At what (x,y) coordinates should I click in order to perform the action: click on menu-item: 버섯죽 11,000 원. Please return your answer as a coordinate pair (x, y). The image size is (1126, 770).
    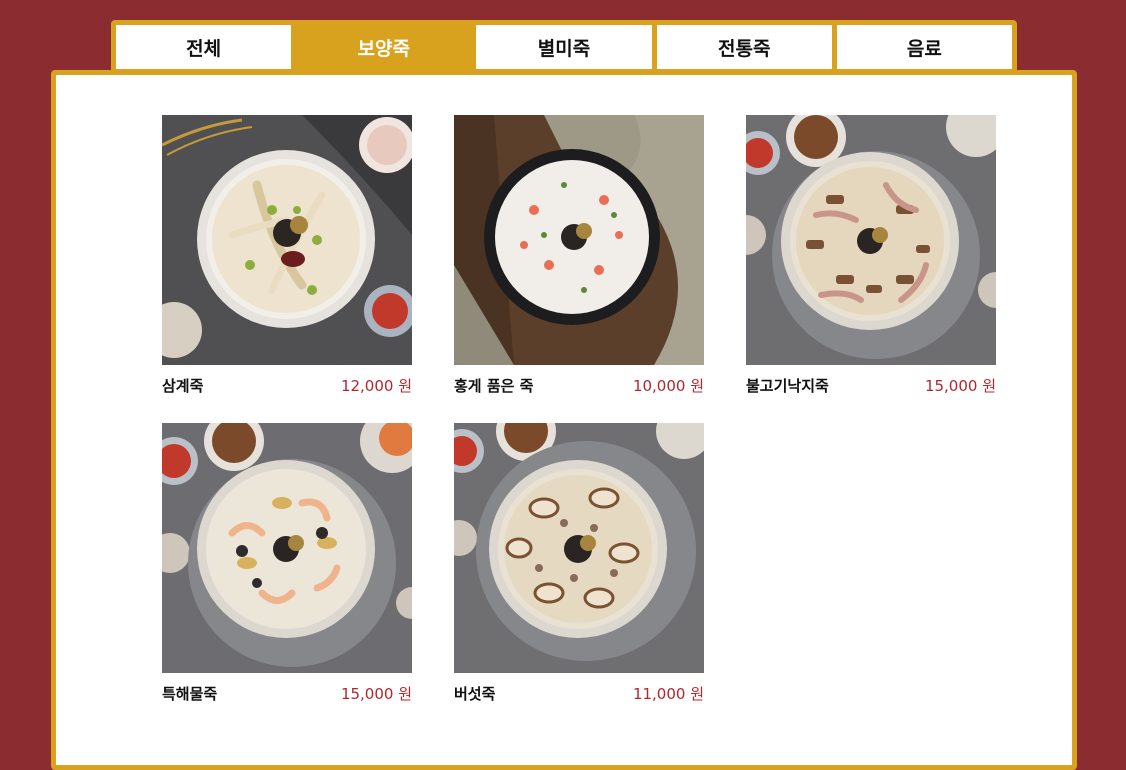
    Looking at the image, I should click on (579, 568).